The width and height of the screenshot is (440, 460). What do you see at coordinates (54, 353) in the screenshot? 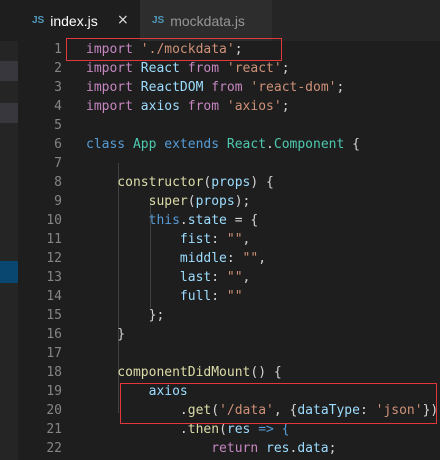
I see `line-number: 17` at bounding box center [54, 353].